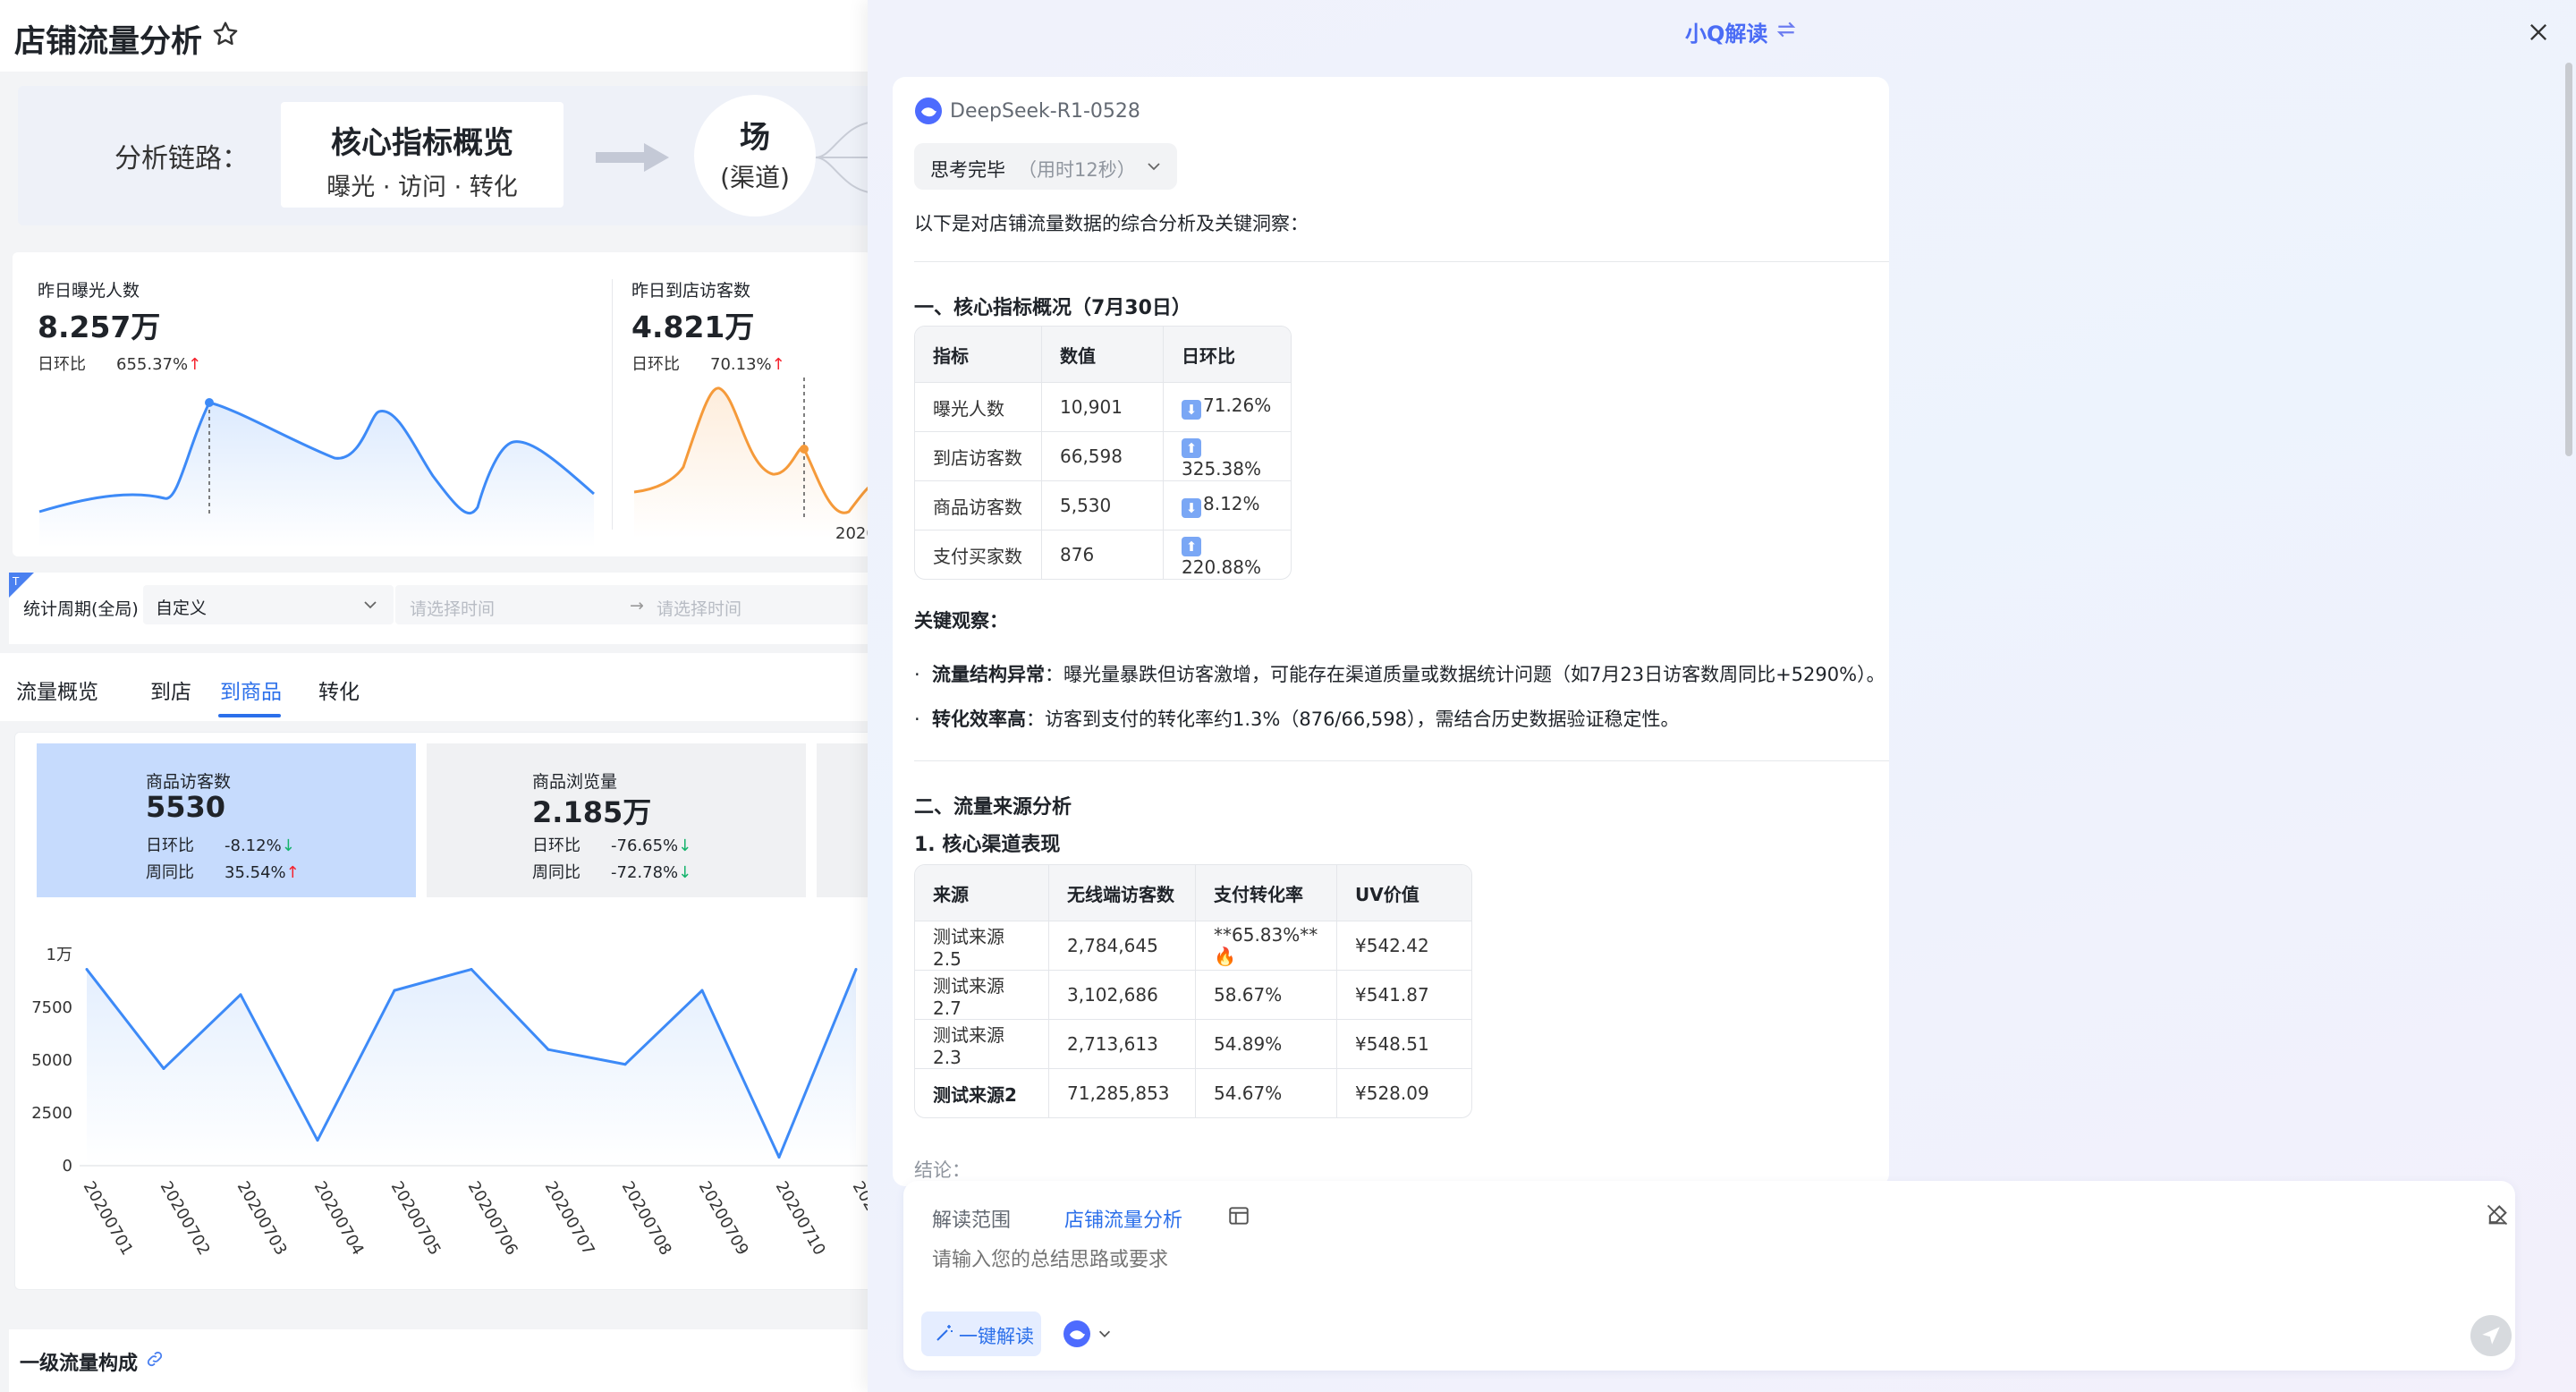 Image resolution: width=2576 pixels, height=1392 pixels. What do you see at coordinates (1052, 308) in the screenshot?
I see `section1-title: 一、核心指标概况（7月30日）` at bounding box center [1052, 308].